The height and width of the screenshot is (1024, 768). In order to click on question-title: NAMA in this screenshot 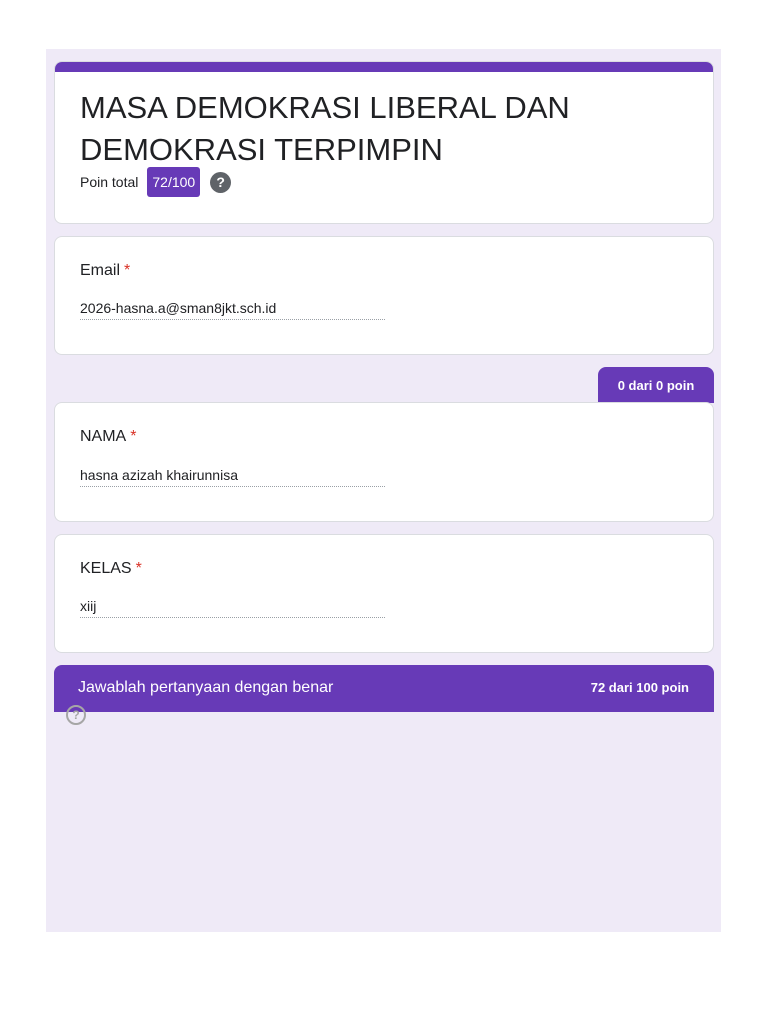, I will do `click(103, 436)`.